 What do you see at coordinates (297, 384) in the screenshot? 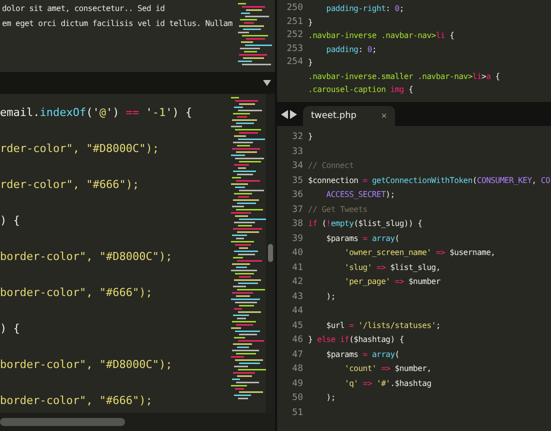
I see `line-number: 49` at bounding box center [297, 384].